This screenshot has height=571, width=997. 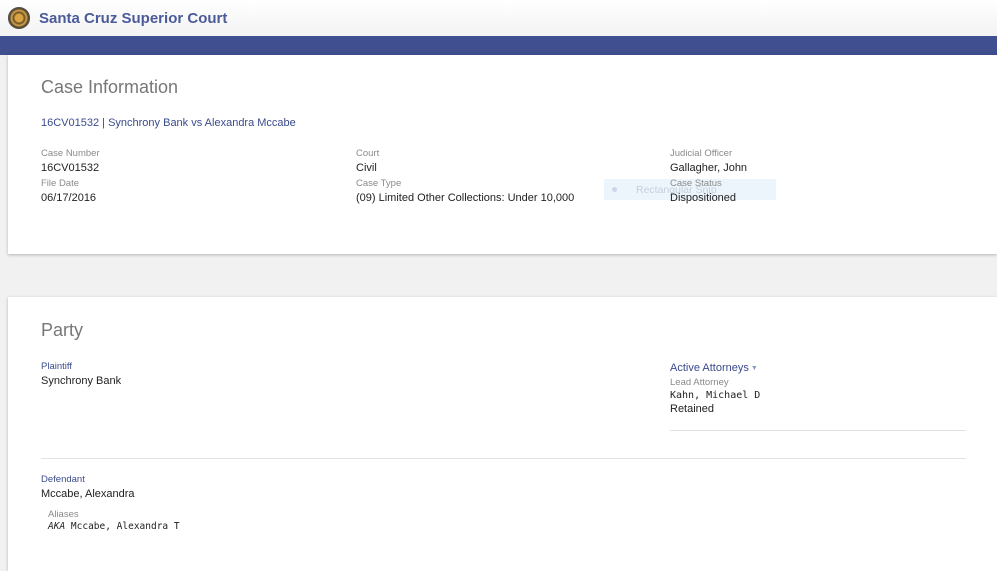 I want to click on case-status-label: Case Status, so click(x=696, y=183).